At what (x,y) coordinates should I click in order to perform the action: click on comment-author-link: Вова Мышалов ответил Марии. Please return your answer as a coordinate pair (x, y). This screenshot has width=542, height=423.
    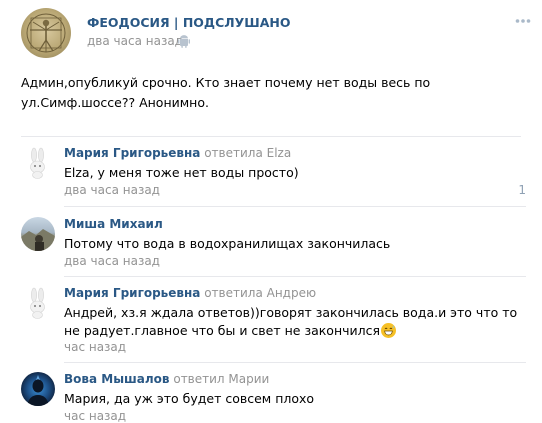
    Looking at the image, I should click on (166, 379).